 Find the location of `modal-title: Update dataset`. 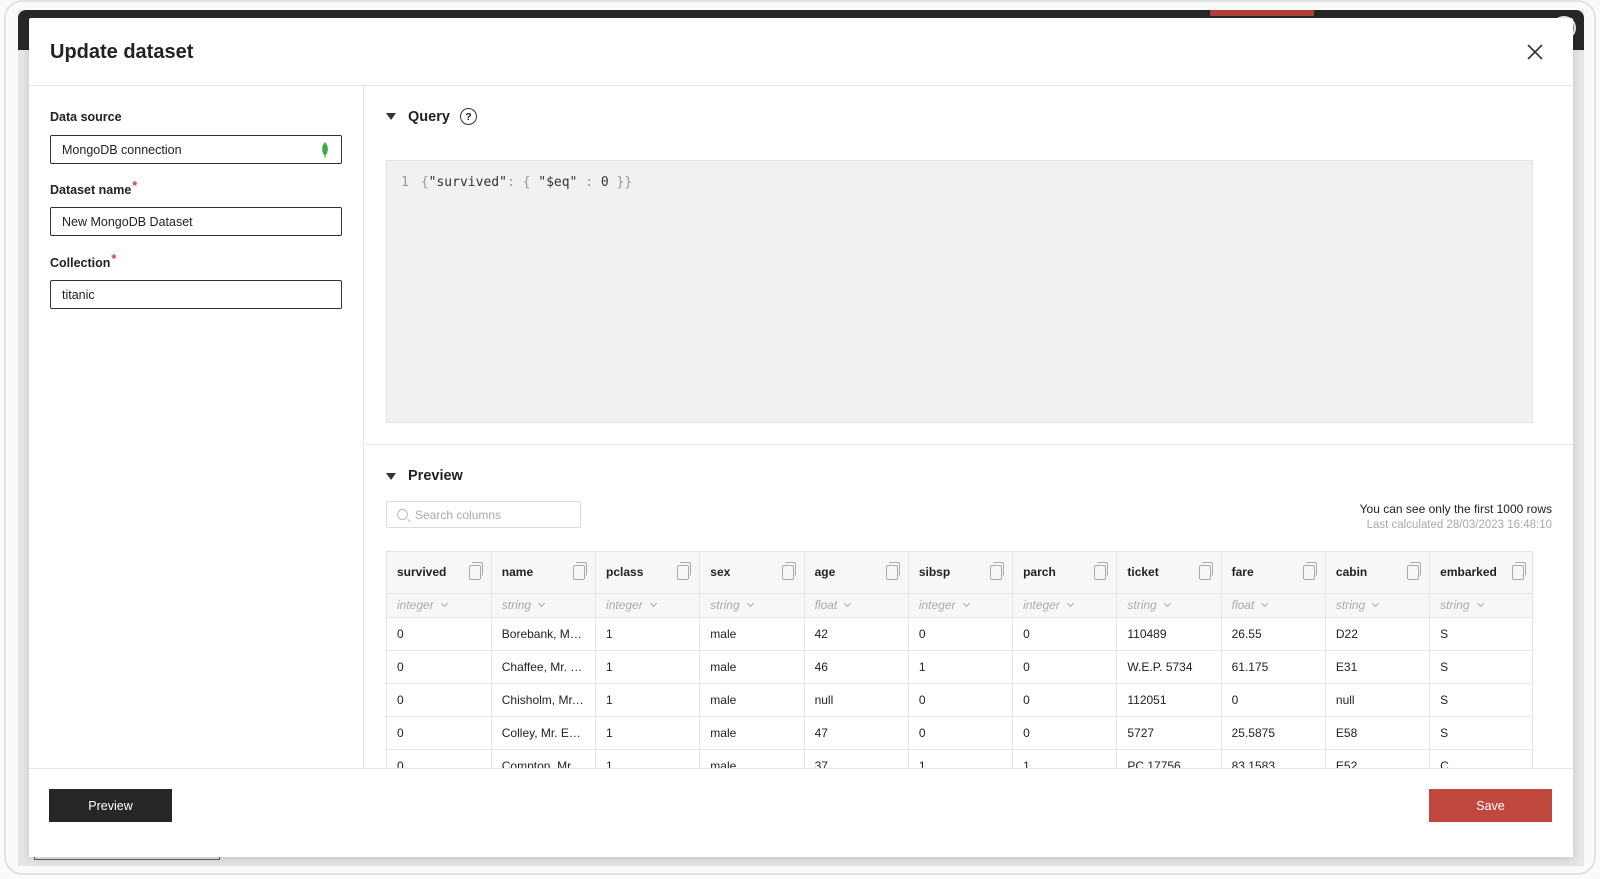

modal-title: Update dataset is located at coordinates (122, 52).